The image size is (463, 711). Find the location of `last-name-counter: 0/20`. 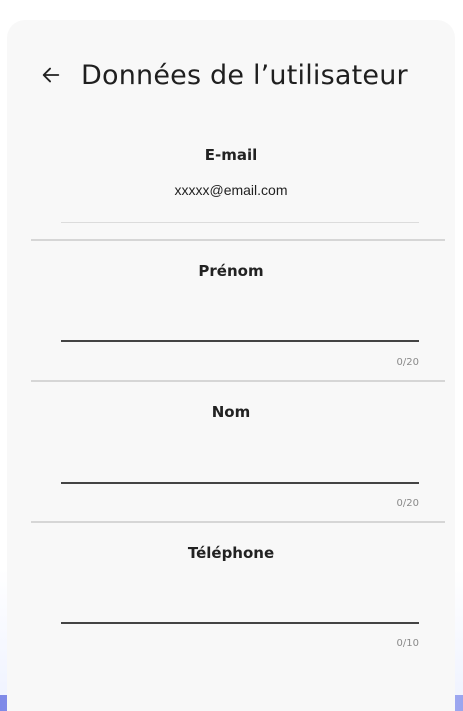

last-name-counter: 0/20 is located at coordinates (407, 503).